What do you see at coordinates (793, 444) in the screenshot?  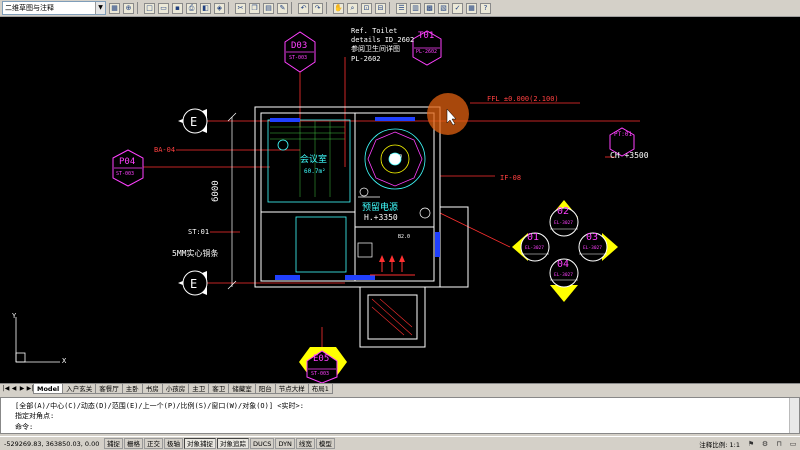 I see `clean-screen-icon: ▭` at bounding box center [793, 444].